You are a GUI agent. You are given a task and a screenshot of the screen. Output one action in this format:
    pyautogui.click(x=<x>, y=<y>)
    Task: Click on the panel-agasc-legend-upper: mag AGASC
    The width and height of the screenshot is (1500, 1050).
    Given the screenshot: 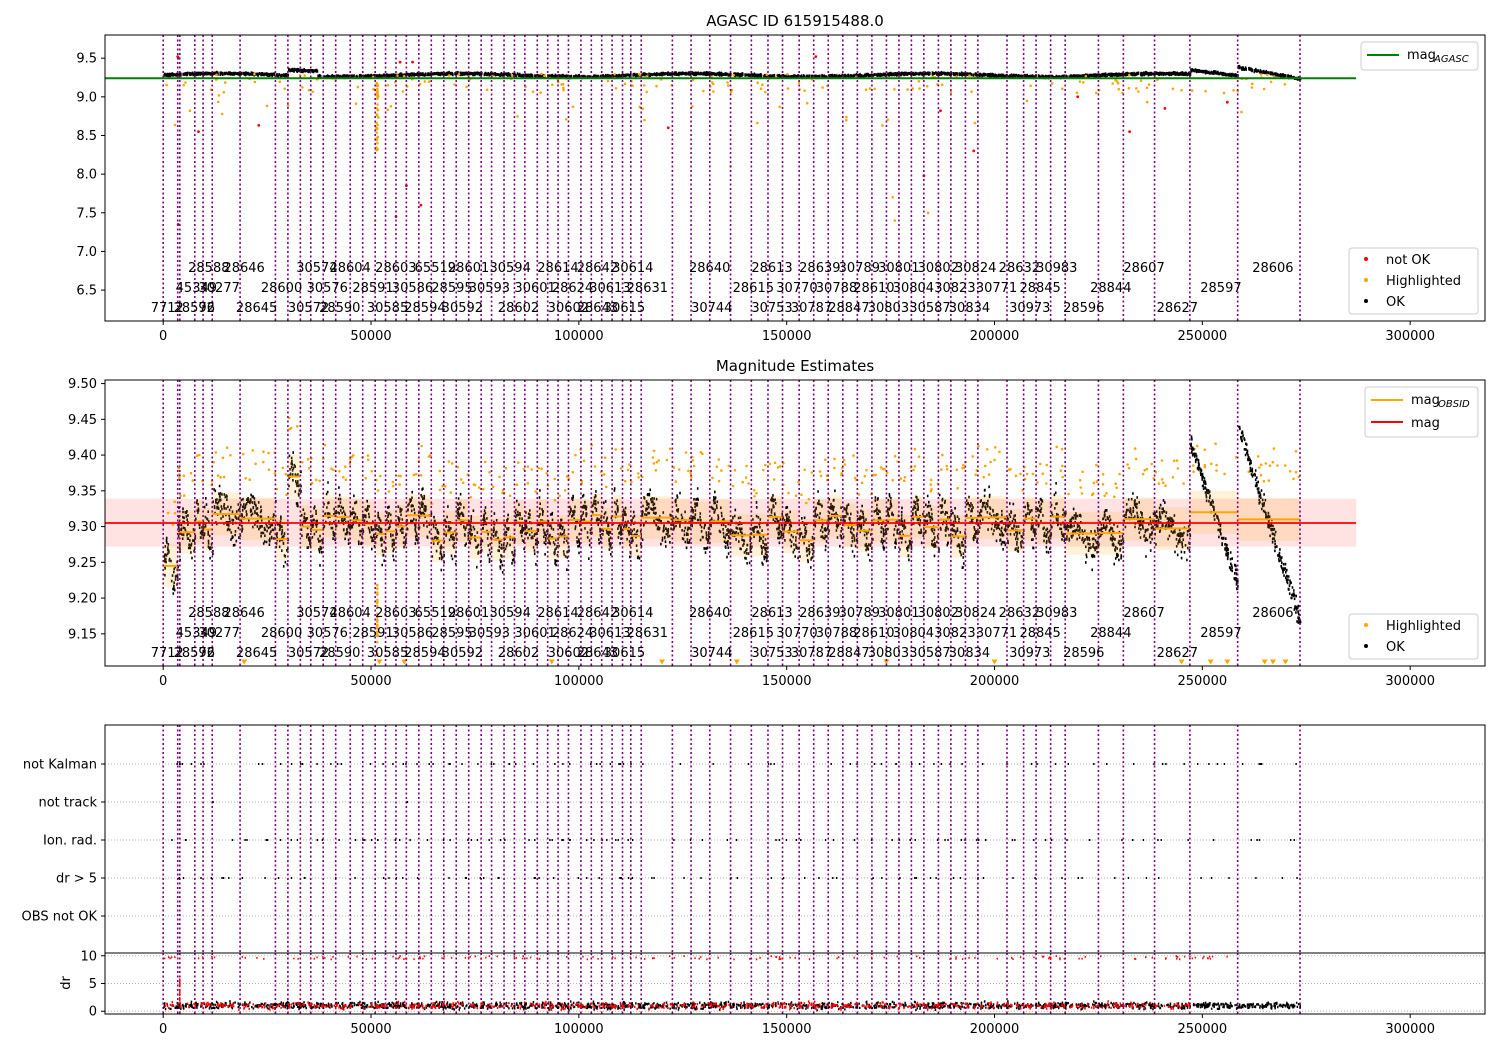 What is the action you would take?
    pyautogui.click(x=1419, y=56)
    